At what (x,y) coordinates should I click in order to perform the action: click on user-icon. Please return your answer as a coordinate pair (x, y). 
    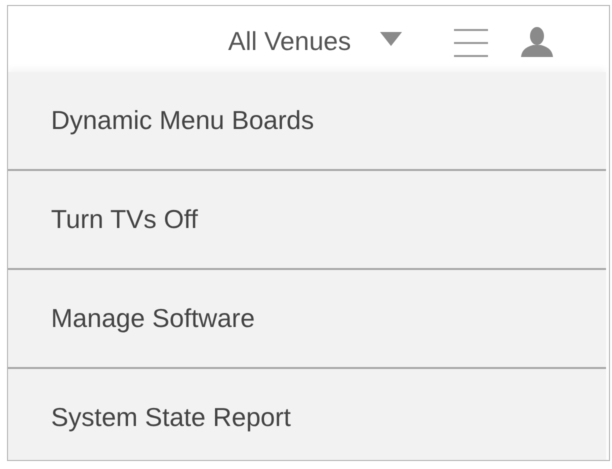
    Looking at the image, I should click on (537, 42).